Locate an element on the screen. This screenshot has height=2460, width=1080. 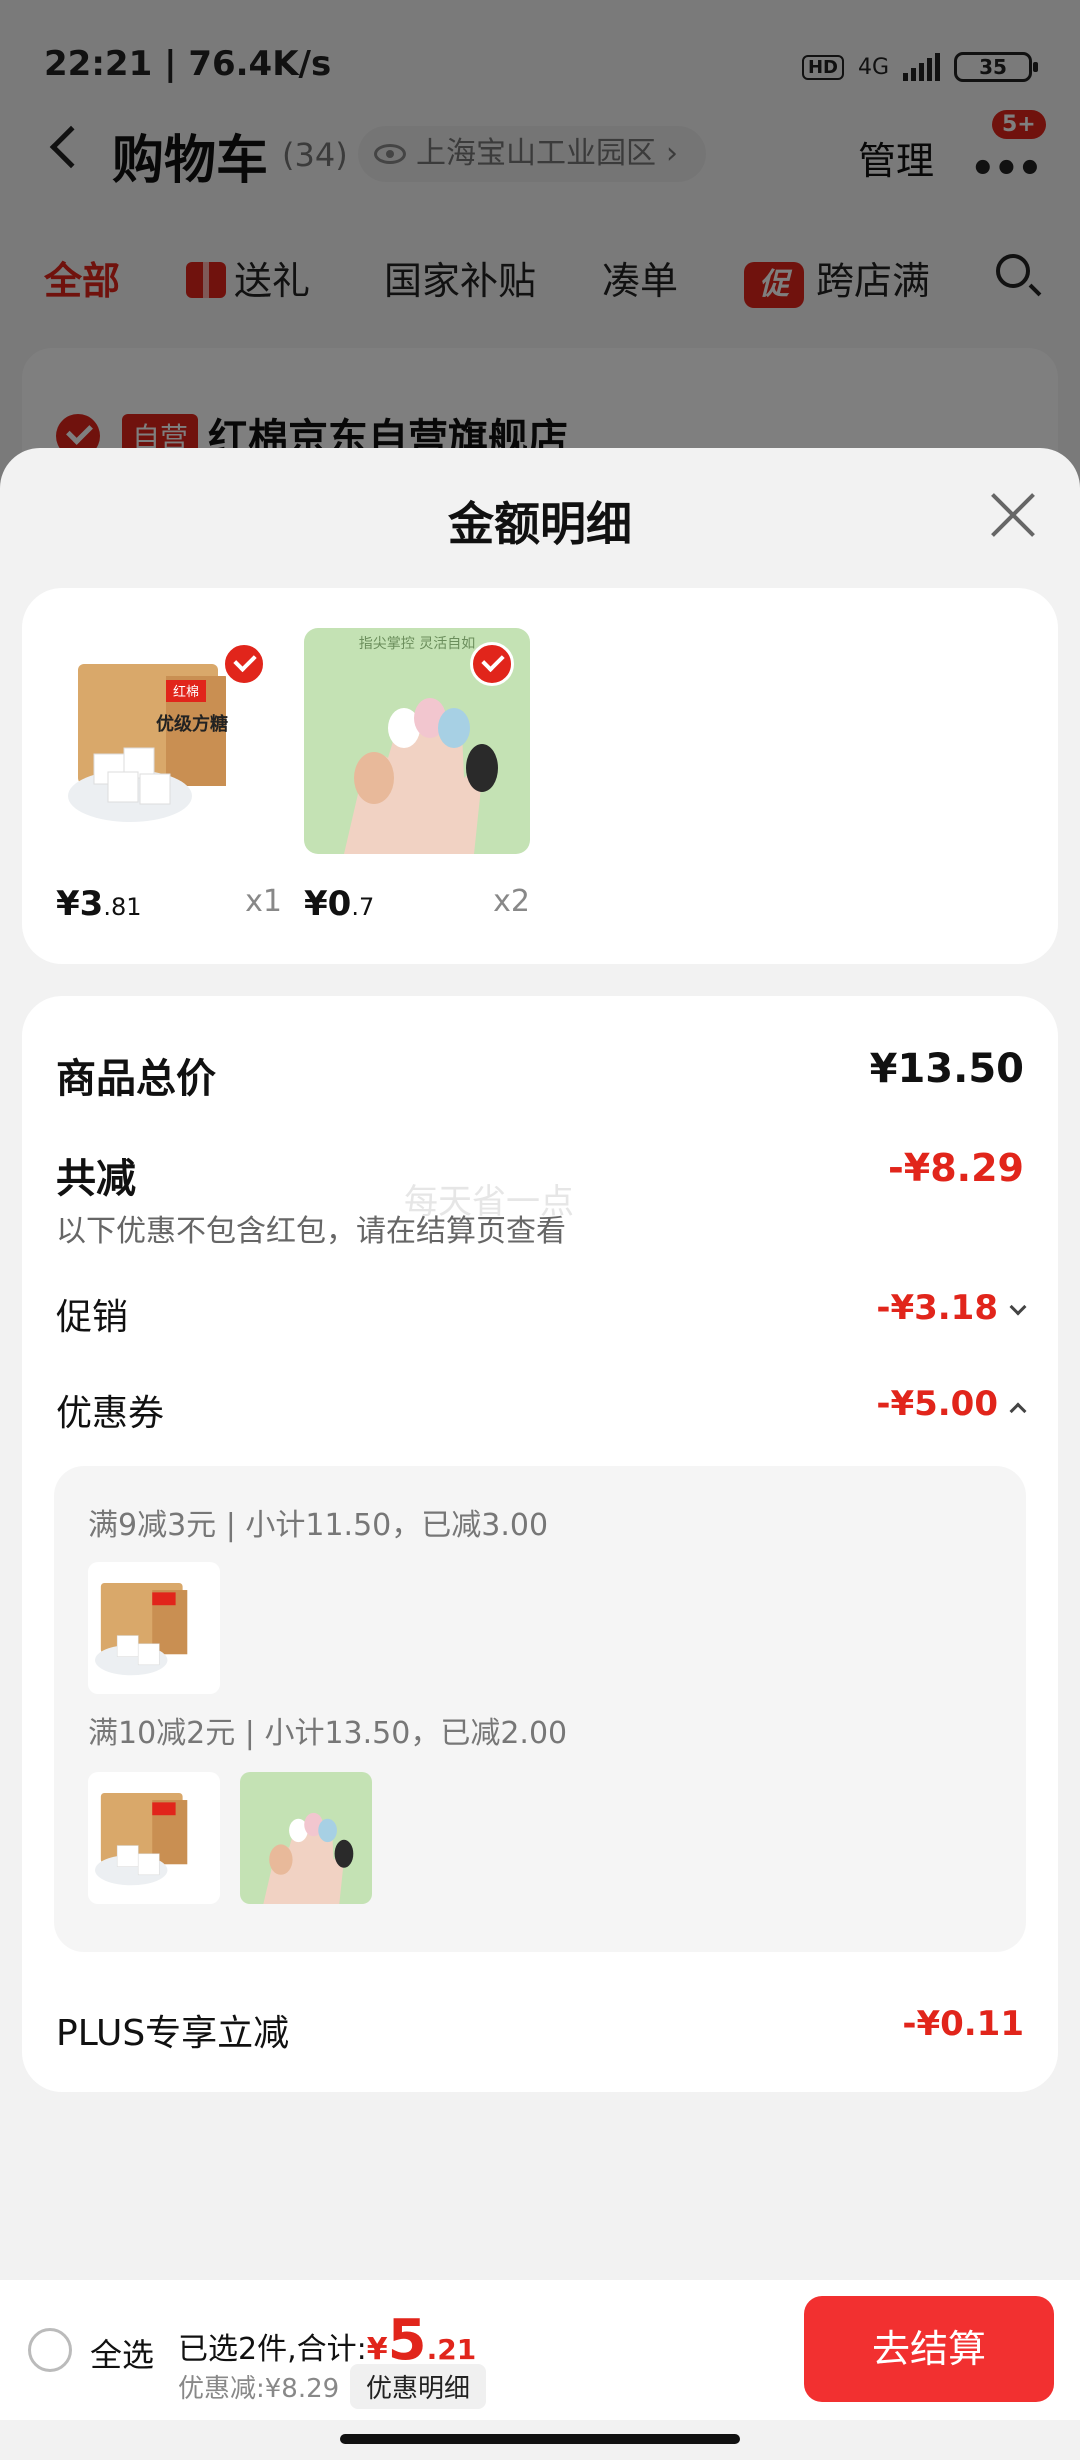
product-list-card: 红棉 优级方糖 ¥3.81 x1 指尖掌控 灵活自如 ¥0.7 x2 is located at coordinates (540, 776).